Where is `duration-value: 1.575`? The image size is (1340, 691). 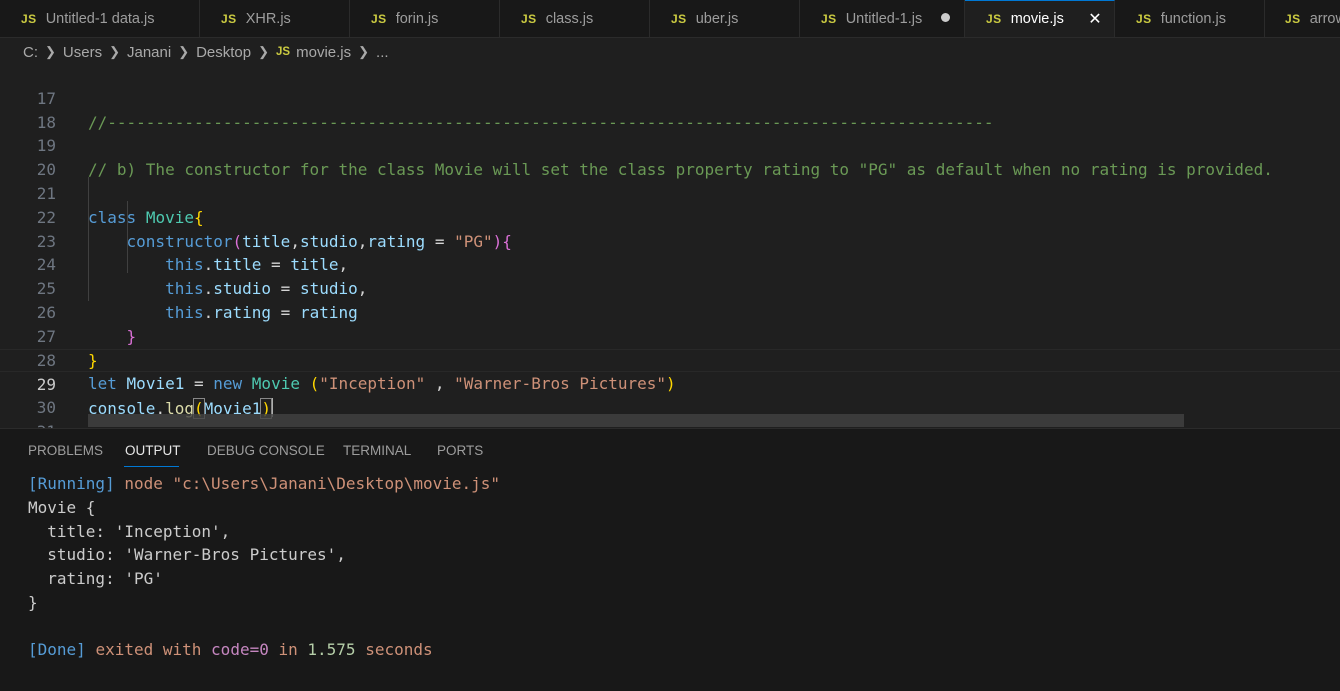
duration-value: 1.575 is located at coordinates (331, 649).